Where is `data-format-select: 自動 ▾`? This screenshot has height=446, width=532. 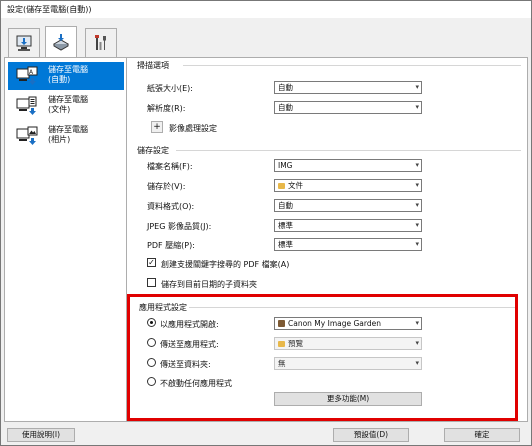
data-format-select: 自動 ▾ is located at coordinates (348, 205).